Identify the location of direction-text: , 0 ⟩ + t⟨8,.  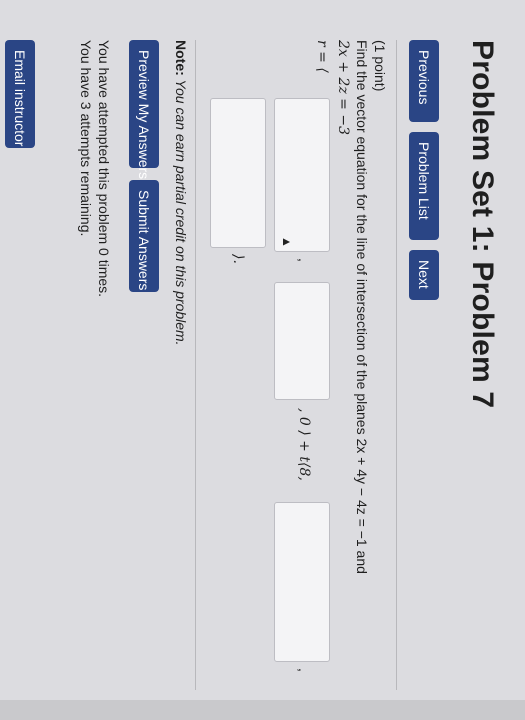
(304, 444).